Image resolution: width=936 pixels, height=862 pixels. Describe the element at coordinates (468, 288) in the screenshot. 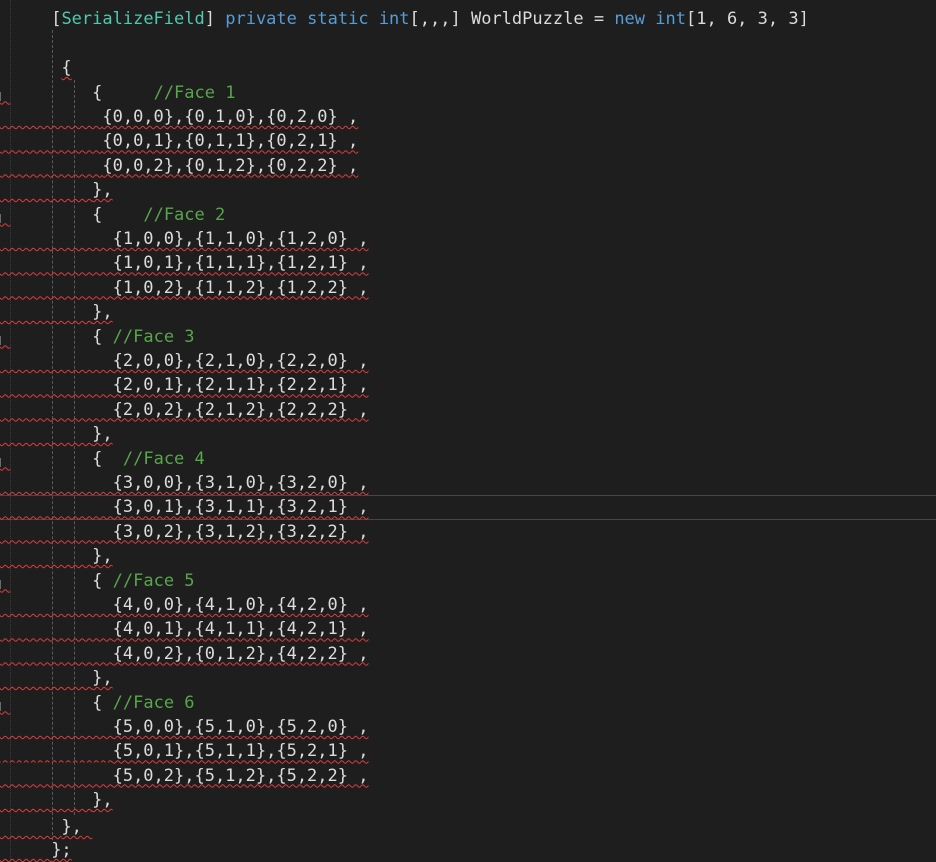

I see `code-line-face-row: {1,0,2},{1,1,2},{1,2,2} ,` at that location.